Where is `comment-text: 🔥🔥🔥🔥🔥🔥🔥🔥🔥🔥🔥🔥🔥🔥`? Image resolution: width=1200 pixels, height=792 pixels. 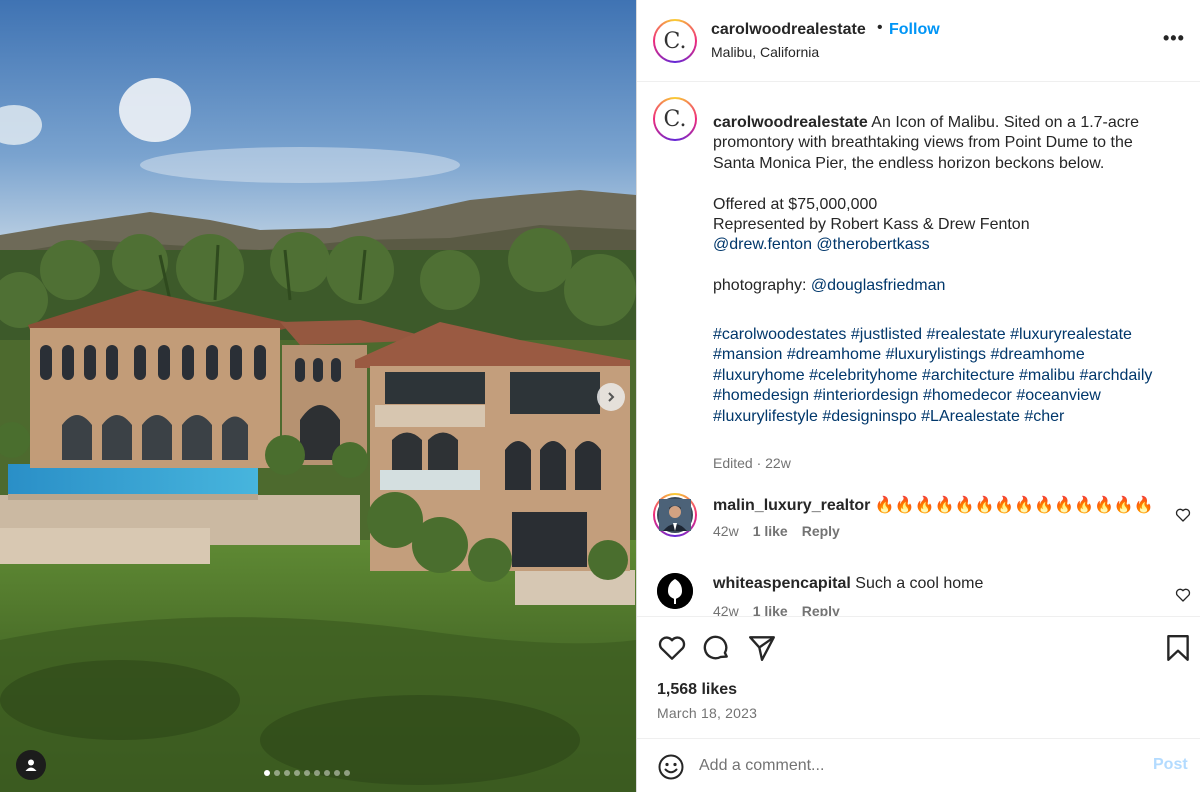
comment-text: 🔥🔥🔥🔥🔥🔥🔥🔥🔥🔥🔥🔥🔥🔥 is located at coordinates (1012, 505).